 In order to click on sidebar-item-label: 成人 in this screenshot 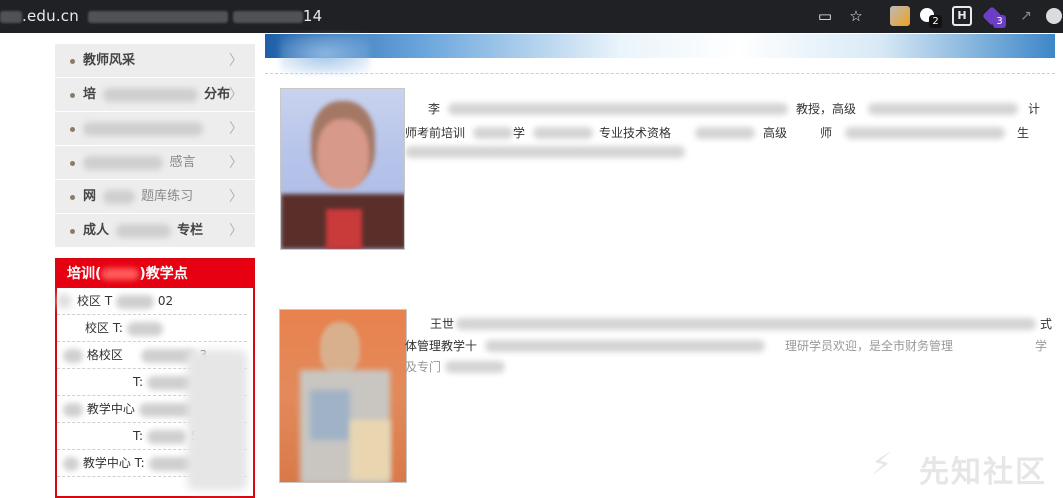, I will do `click(96, 230)`.